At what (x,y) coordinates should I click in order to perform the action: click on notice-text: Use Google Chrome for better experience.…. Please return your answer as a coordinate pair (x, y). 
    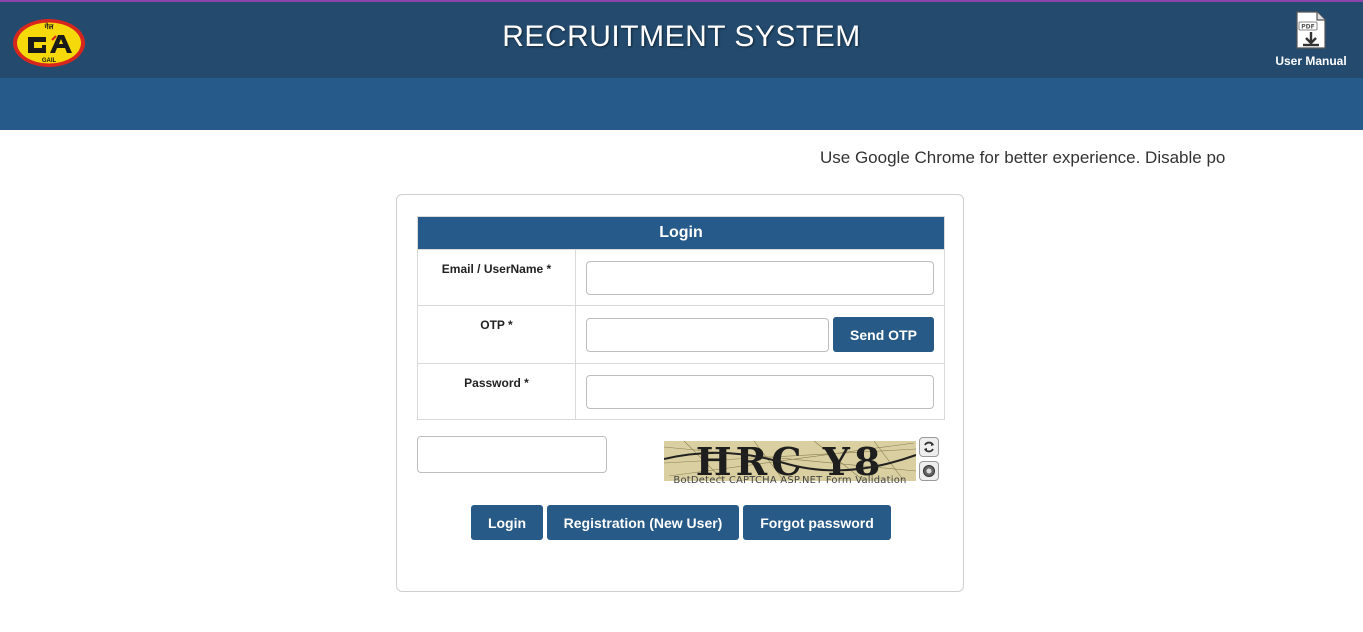
    Looking at the image, I should click on (1023, 157).